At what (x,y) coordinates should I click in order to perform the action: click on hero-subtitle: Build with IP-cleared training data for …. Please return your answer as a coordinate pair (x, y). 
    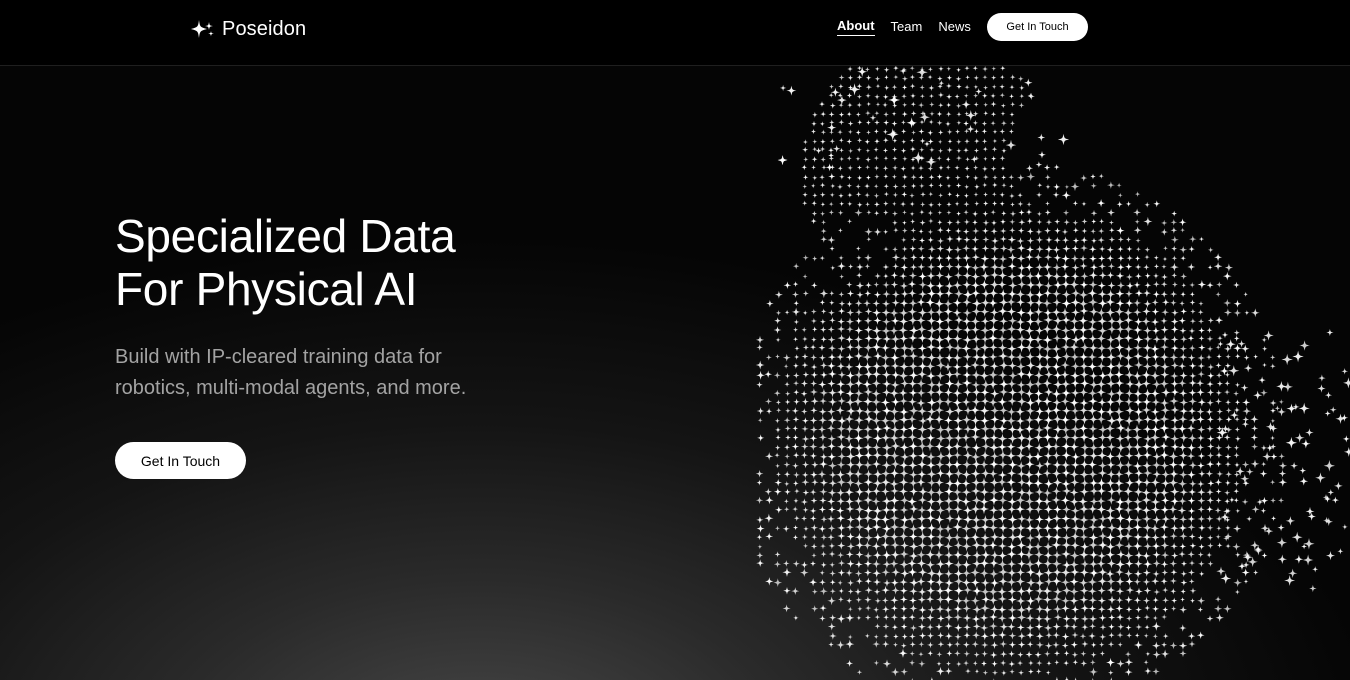
    Looking at the image, I should click on (325, 373).